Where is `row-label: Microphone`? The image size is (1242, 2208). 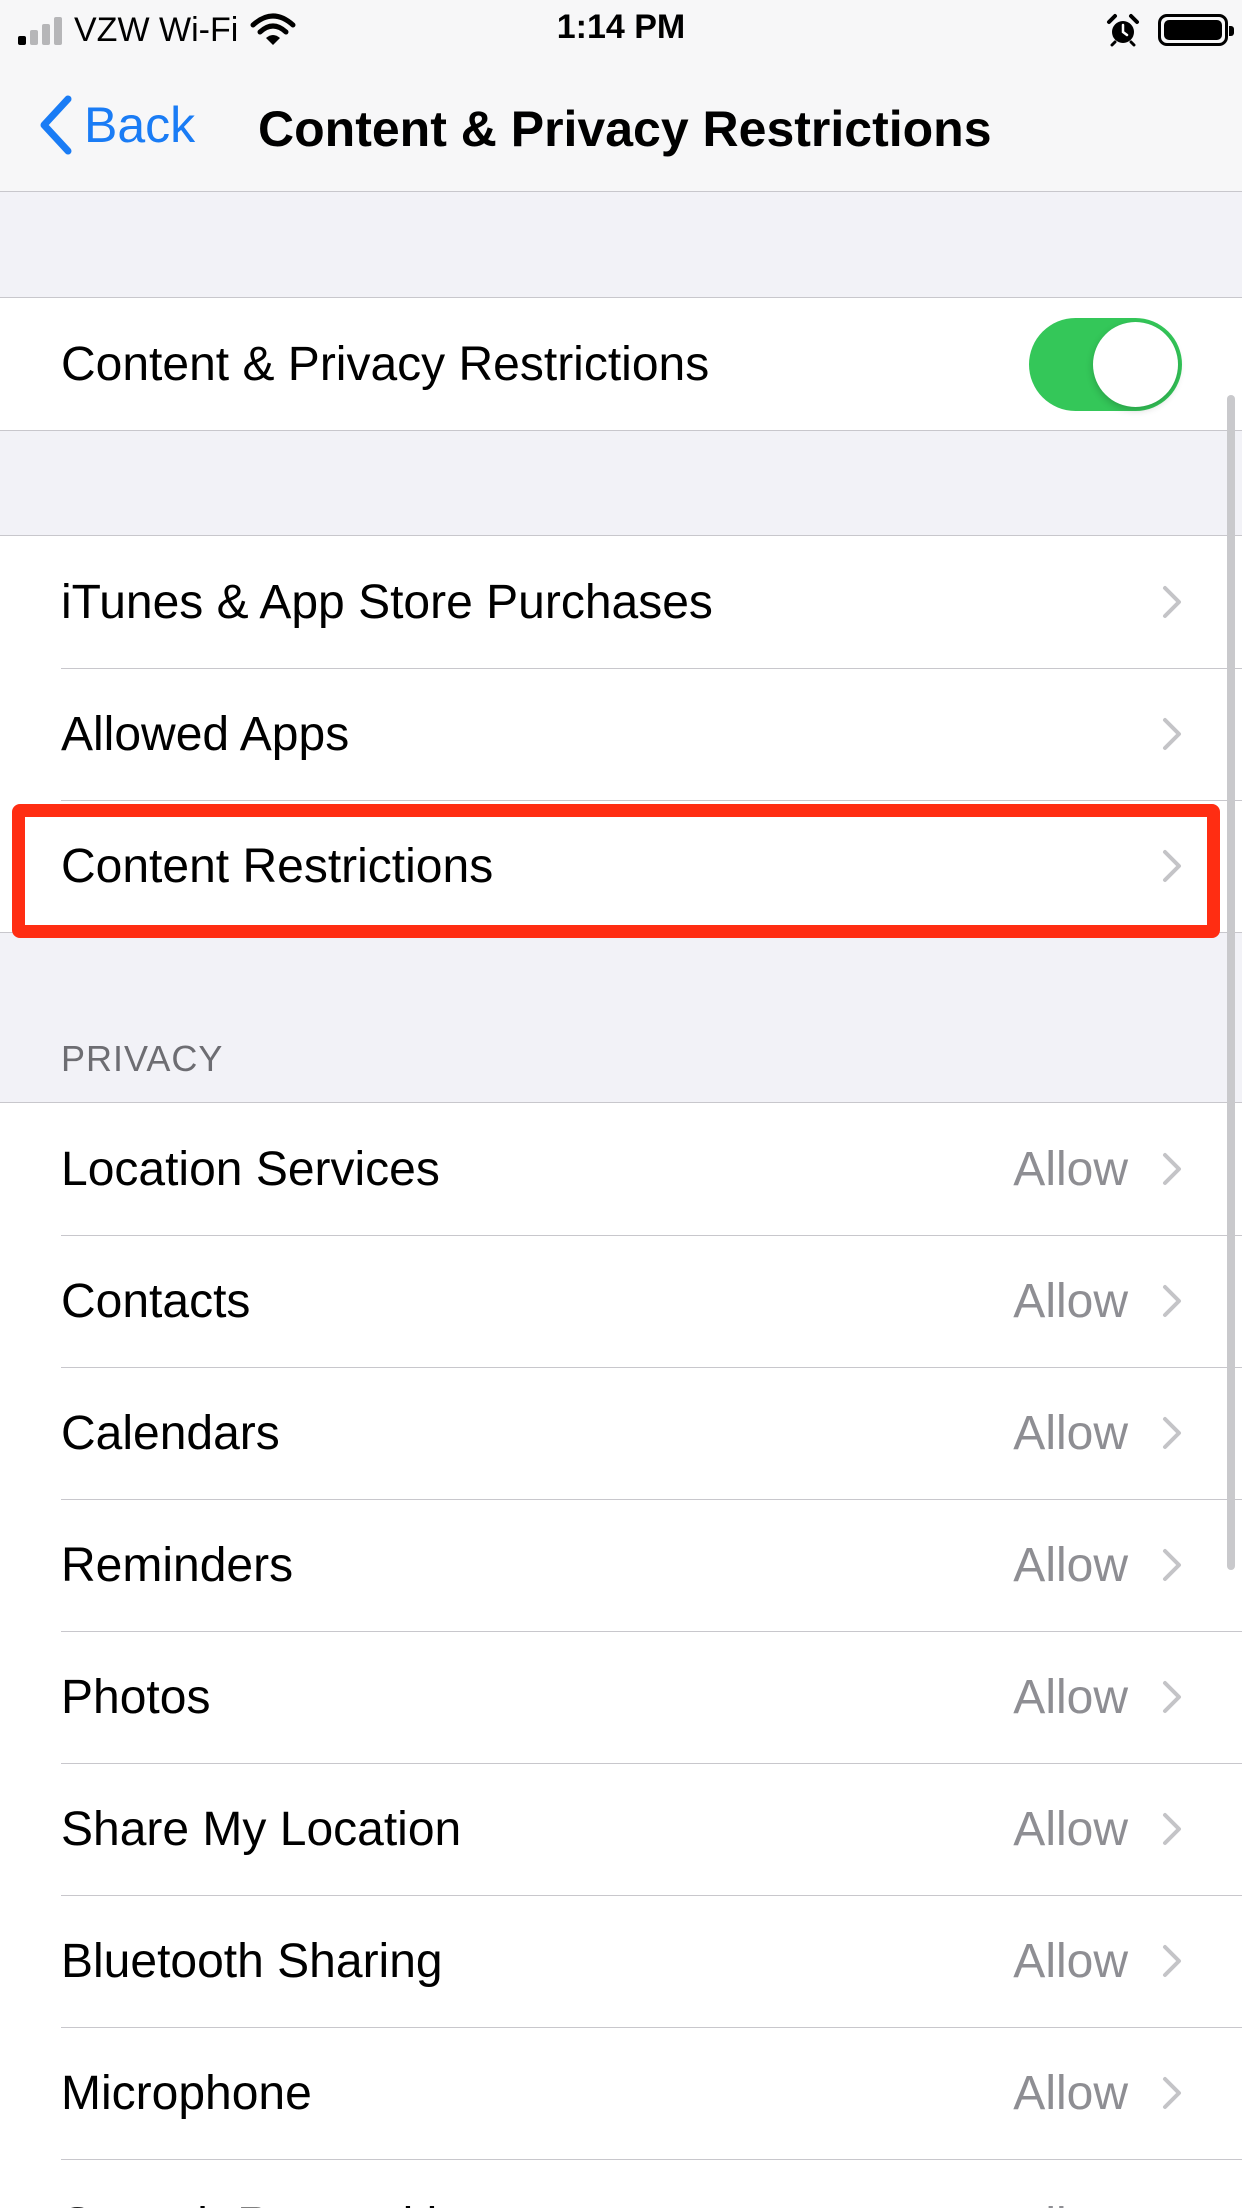 row-label: Microphone is located at coordinates (186, 2093).